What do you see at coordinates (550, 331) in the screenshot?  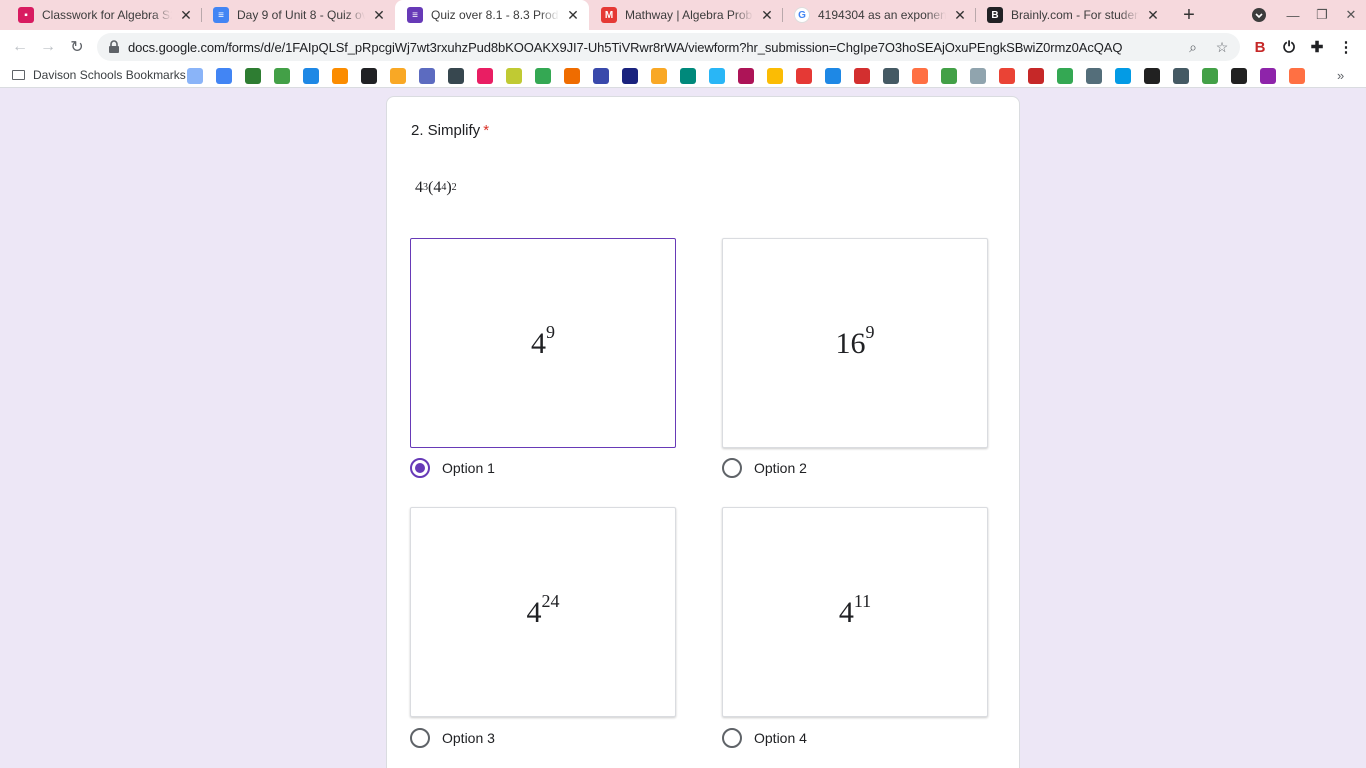 I see `option-1-exponent: 9` at bounding box center [550, 331].